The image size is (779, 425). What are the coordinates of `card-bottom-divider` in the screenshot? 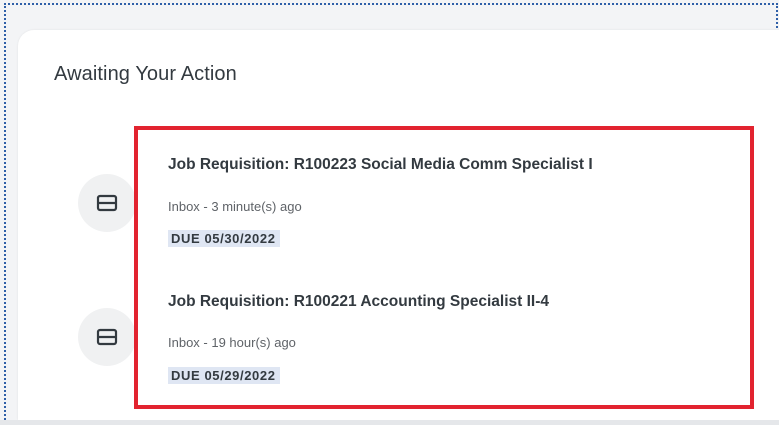 It's located at (389, 422).